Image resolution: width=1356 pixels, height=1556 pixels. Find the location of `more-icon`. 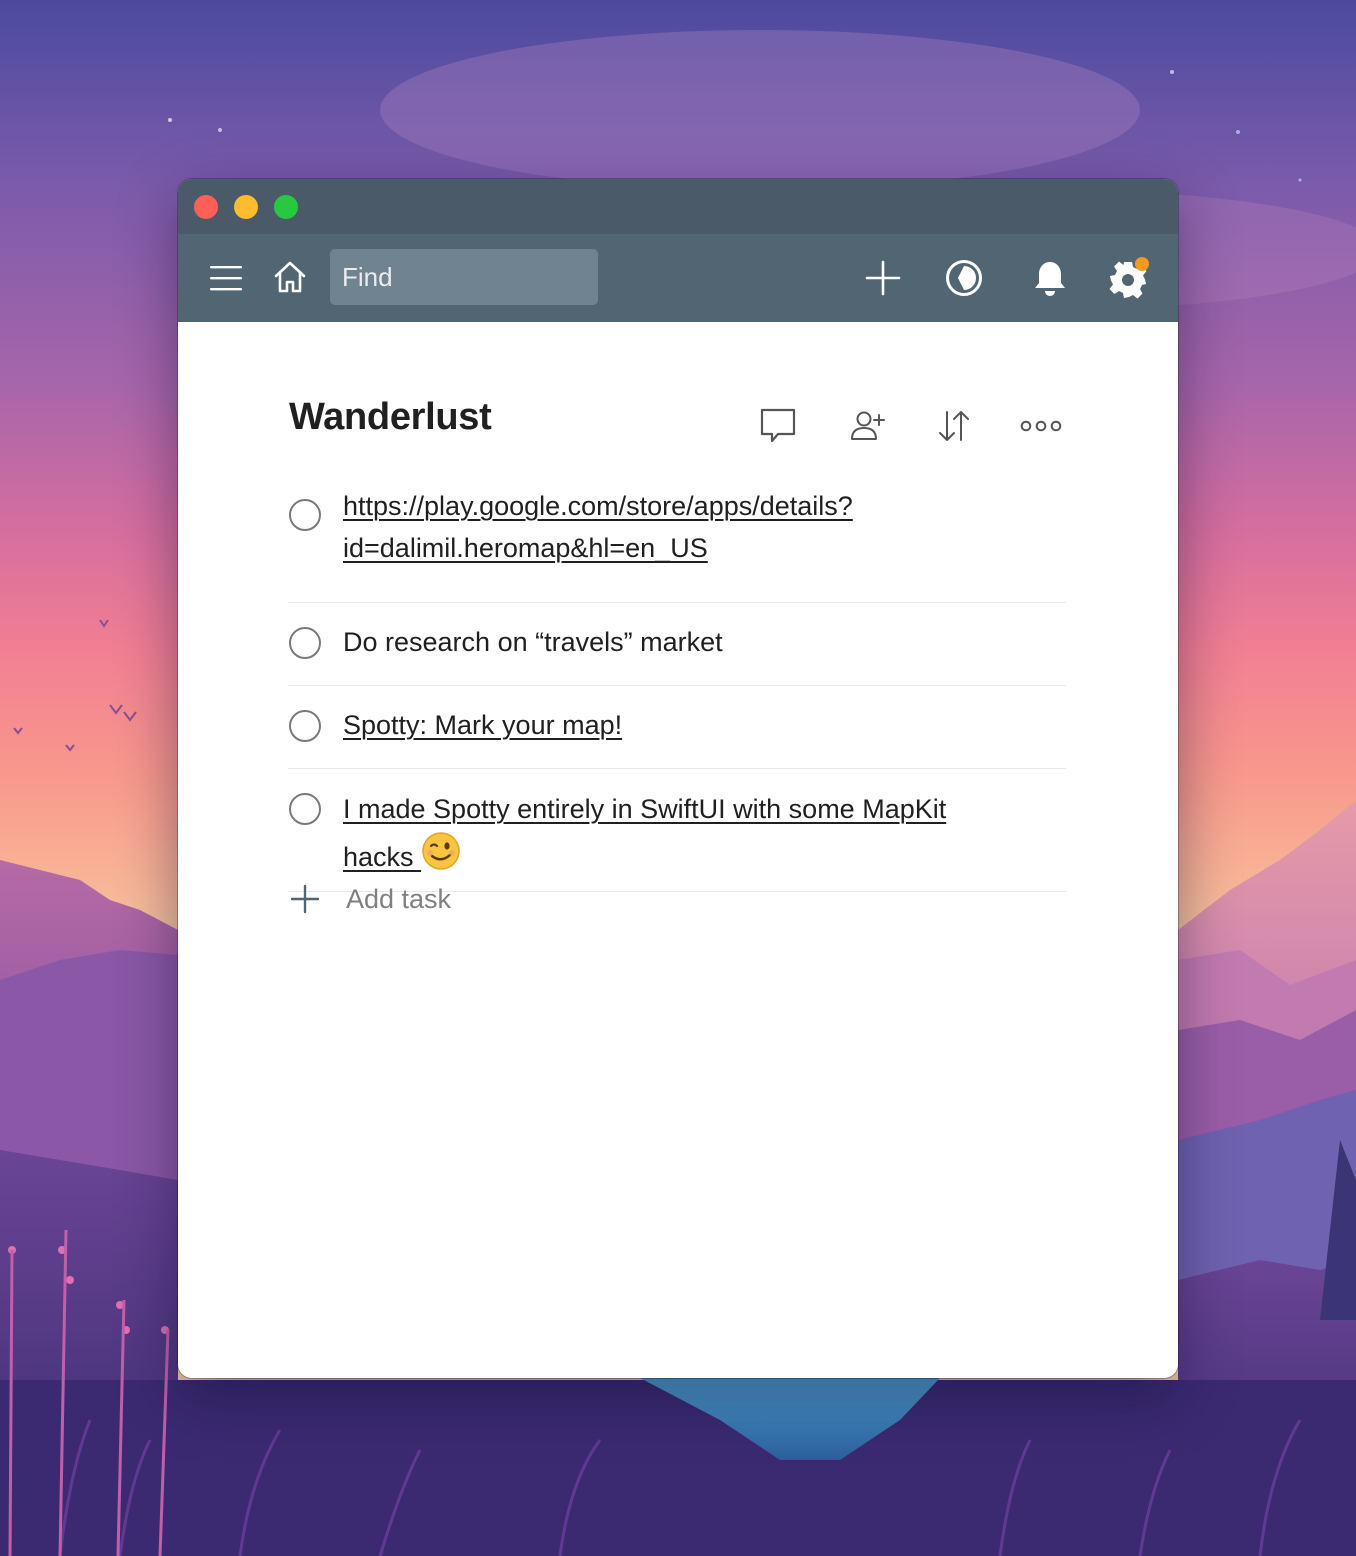

more-icon is located at coordinates (1041, 426).